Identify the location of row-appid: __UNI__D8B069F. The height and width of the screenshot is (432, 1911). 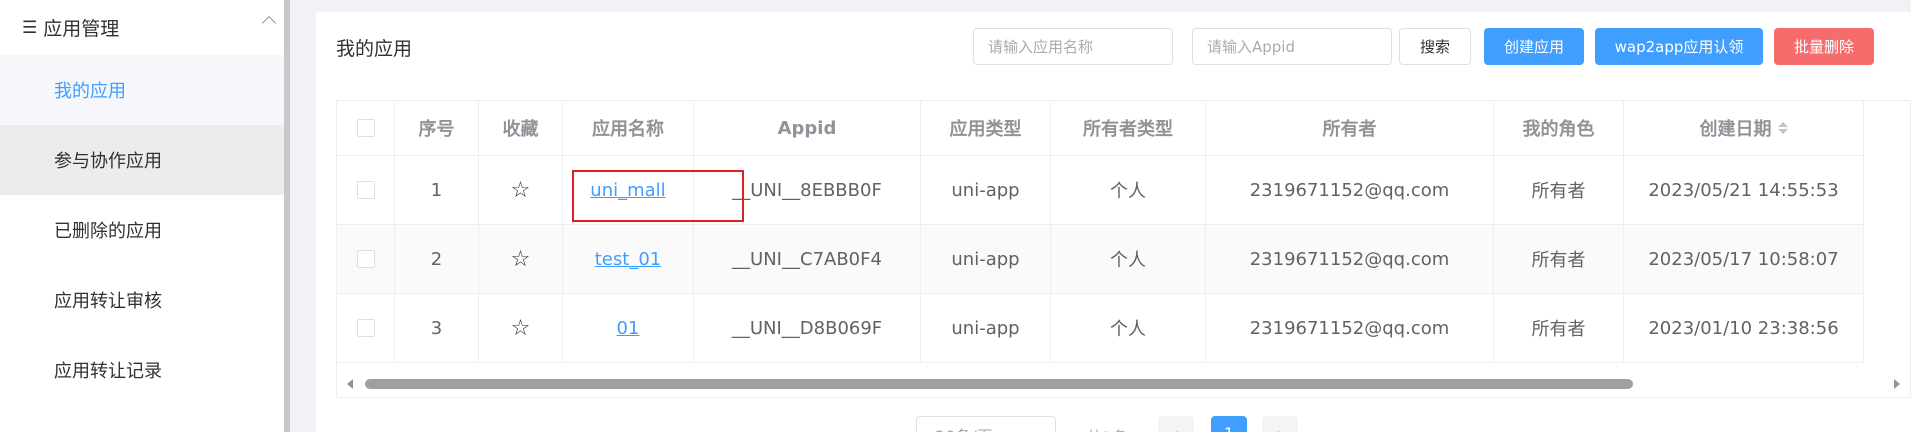
(807, 328).